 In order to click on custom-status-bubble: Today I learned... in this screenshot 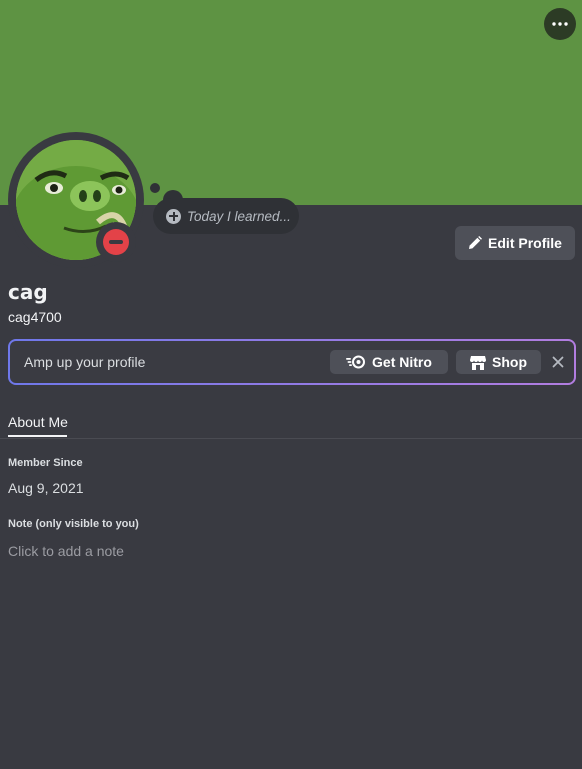, I will do `click(226, 216)`.